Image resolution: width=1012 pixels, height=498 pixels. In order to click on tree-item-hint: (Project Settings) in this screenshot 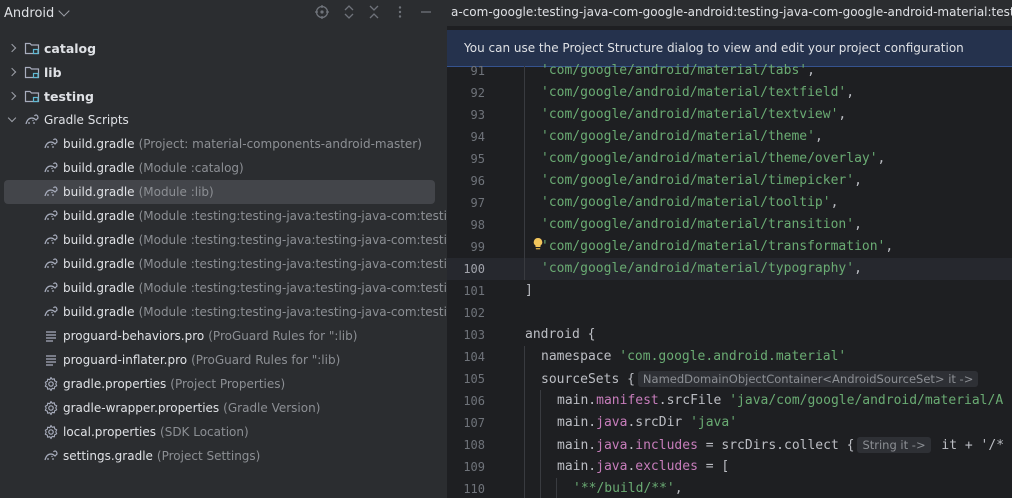, I will do `click(208, 456)`.